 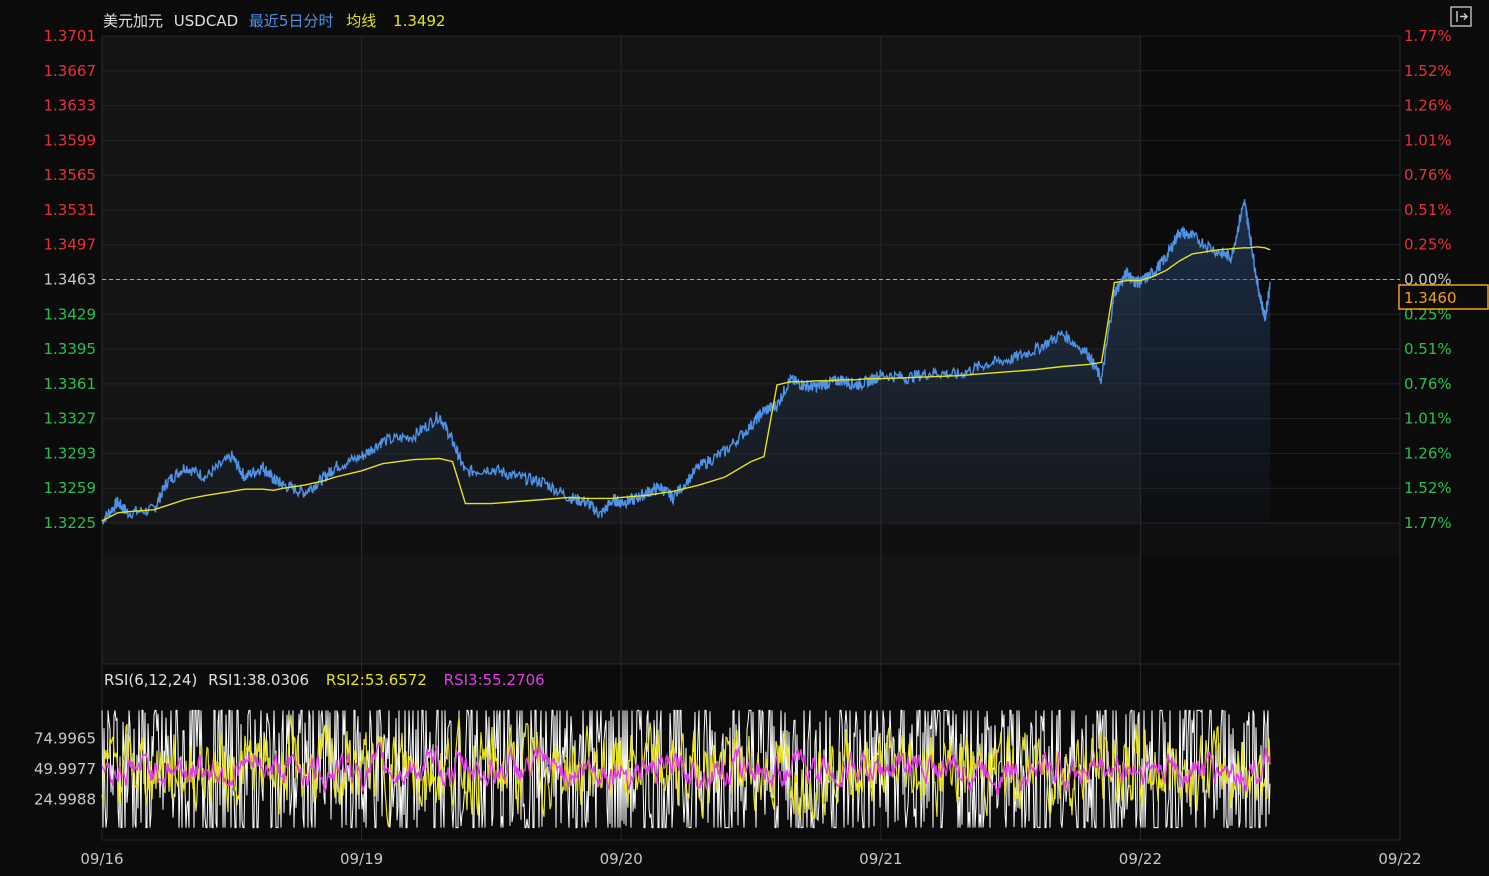 I want to click on price-tick-label: 1.3701, so click(x=70, y=36).